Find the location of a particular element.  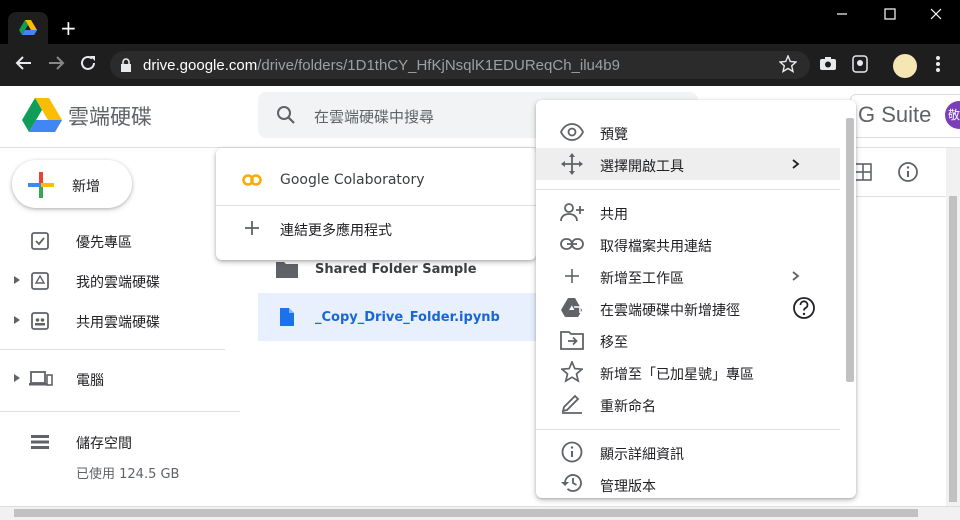

menu-item-open-with: 選擇開啟工具 is located at coordinates (688, 164).